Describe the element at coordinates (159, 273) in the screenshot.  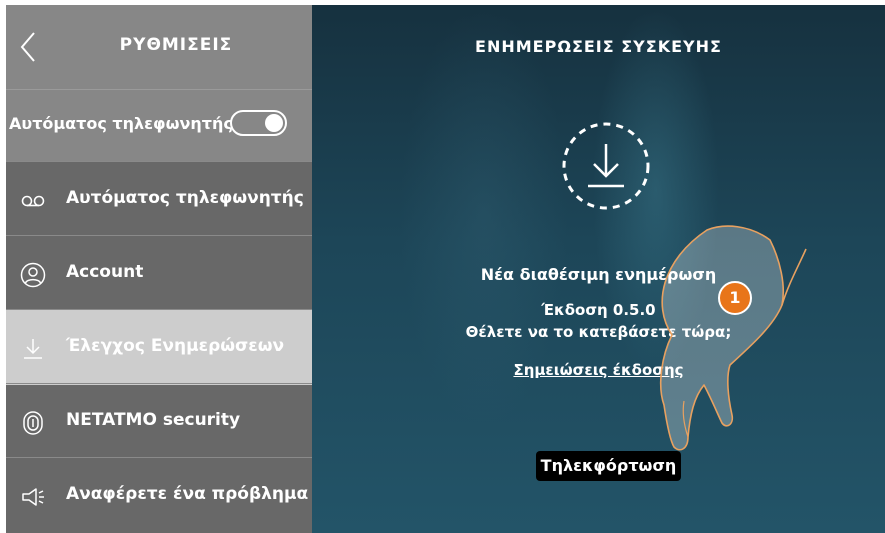
I see `sidebar-item-account: Account` at that location.